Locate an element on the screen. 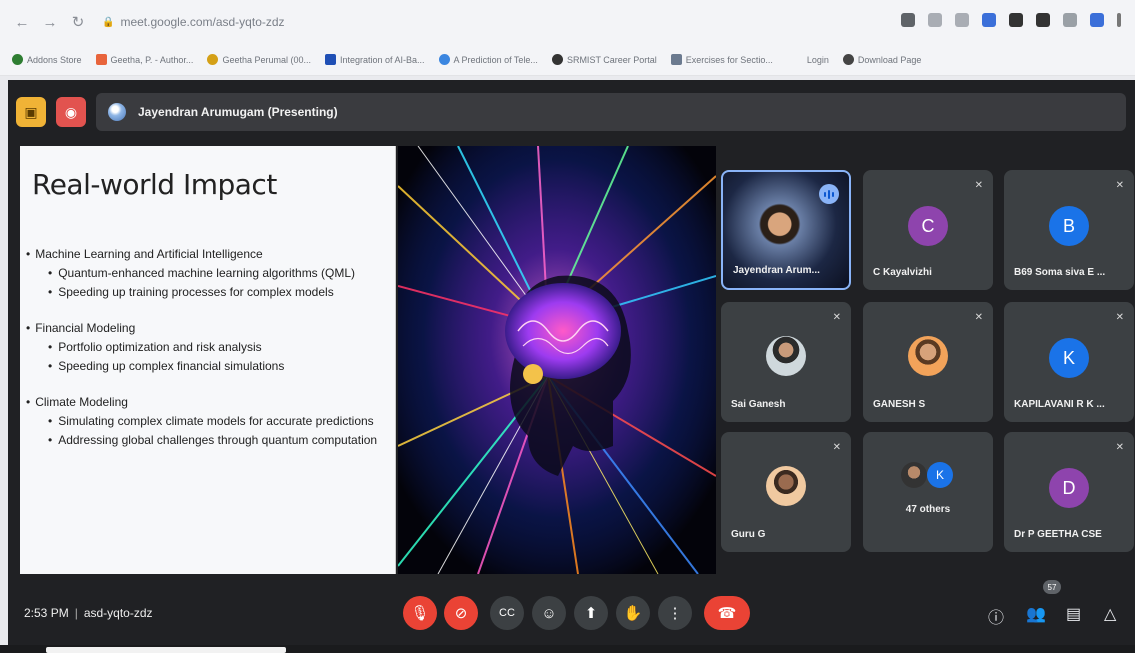  info-icon: ⓘ is located at coordinates (996, 616).